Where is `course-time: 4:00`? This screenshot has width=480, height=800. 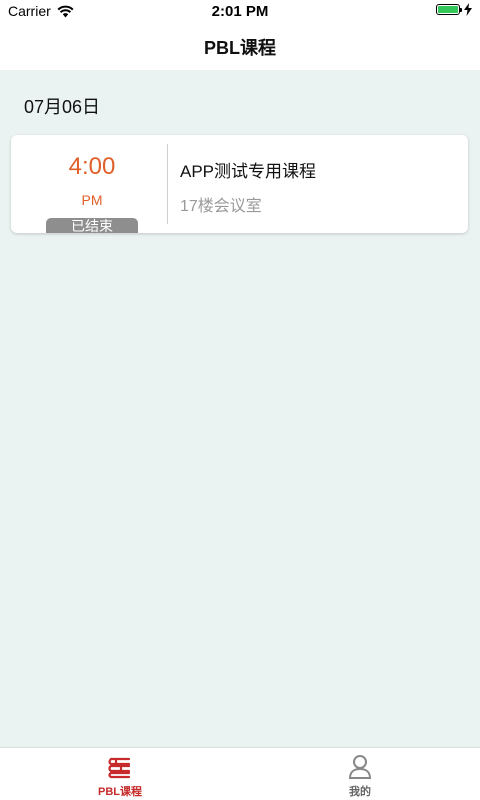
course-time: 4:00 is located at coordinates (92, 166).